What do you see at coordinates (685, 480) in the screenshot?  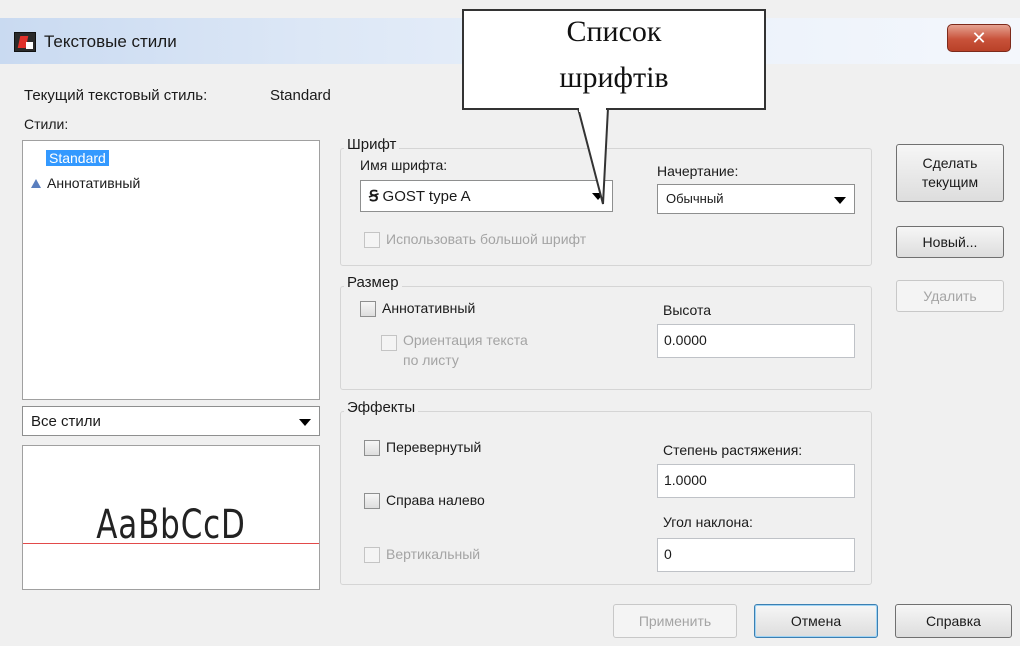 I see `width-factor-value: 1.0000` at bounding box center [685, 480].